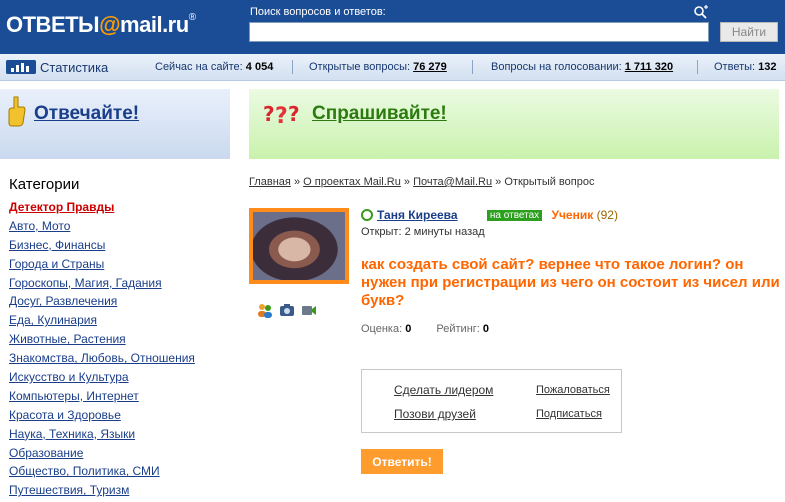 The width and height of the screenshot is (785, 502). What do you see at coordinates (572, 215) in the screenshot?
I see `user-rank: Ученик` at bounding box center [572, 215].